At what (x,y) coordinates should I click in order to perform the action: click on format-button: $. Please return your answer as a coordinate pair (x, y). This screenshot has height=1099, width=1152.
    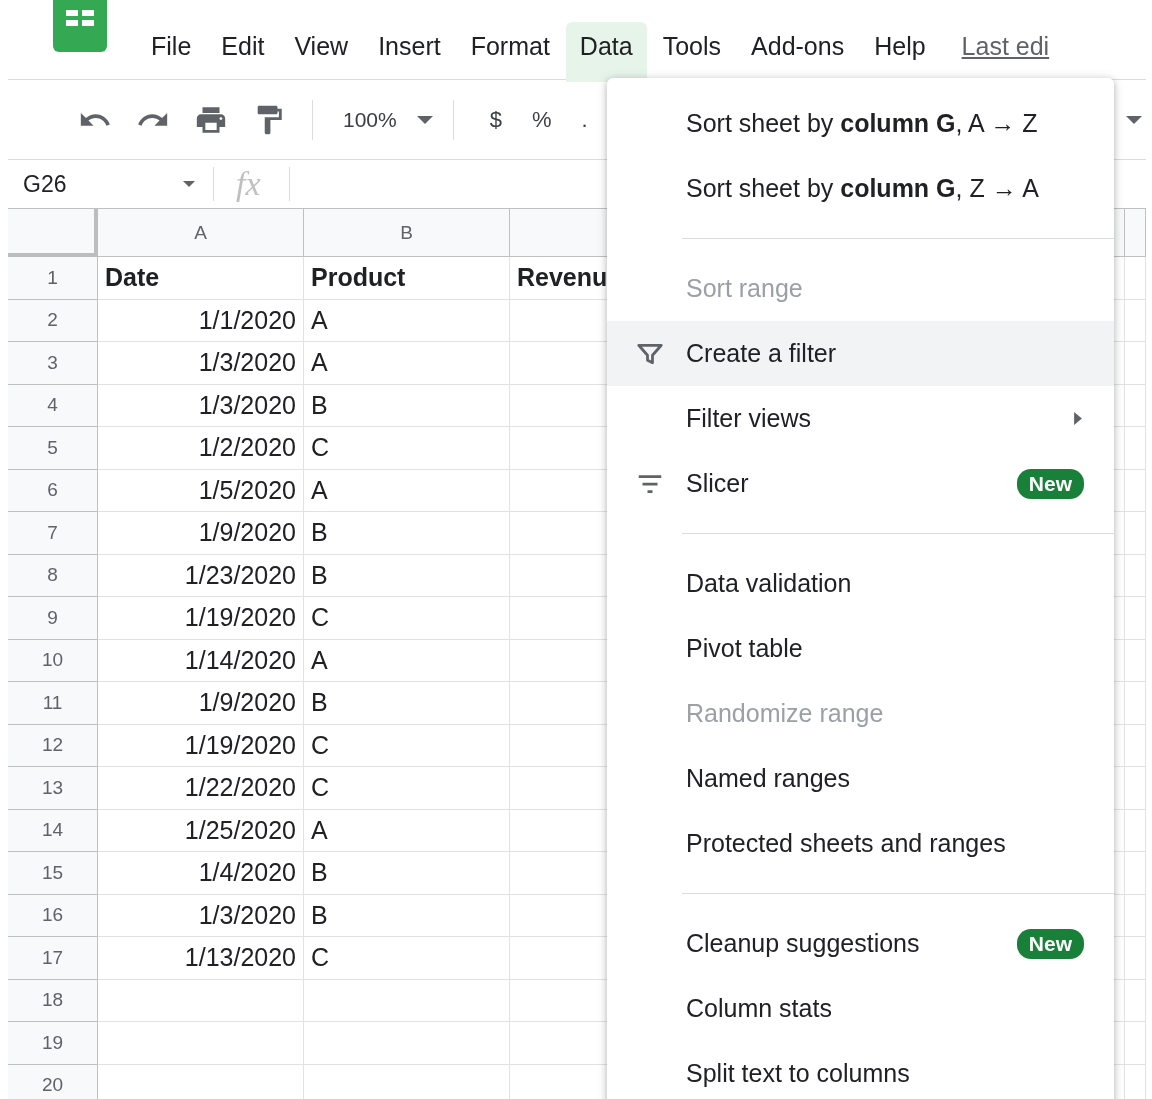
    Looking at the image, I should click on (495, 119).